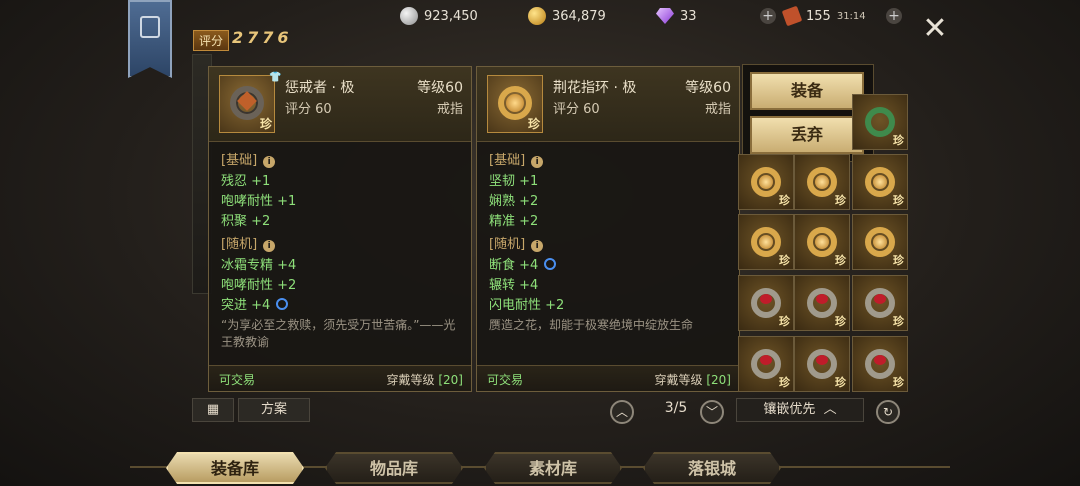 The image size is (1080, 486). What do you see at coordinates (665, 16) in the screenshot?
I see `diamond-icon` at bounding box center [665, 16].